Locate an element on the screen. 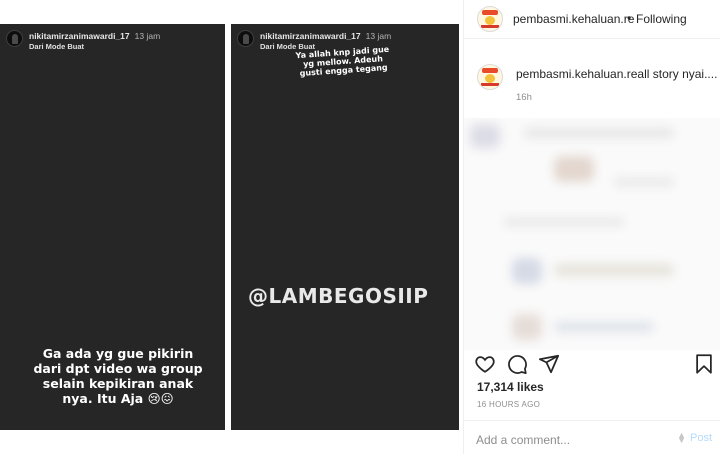 The width and height of the screenshot is (720, 455). post-timestamp: 16 HOURS AGO is located at coordinates (508, 404).